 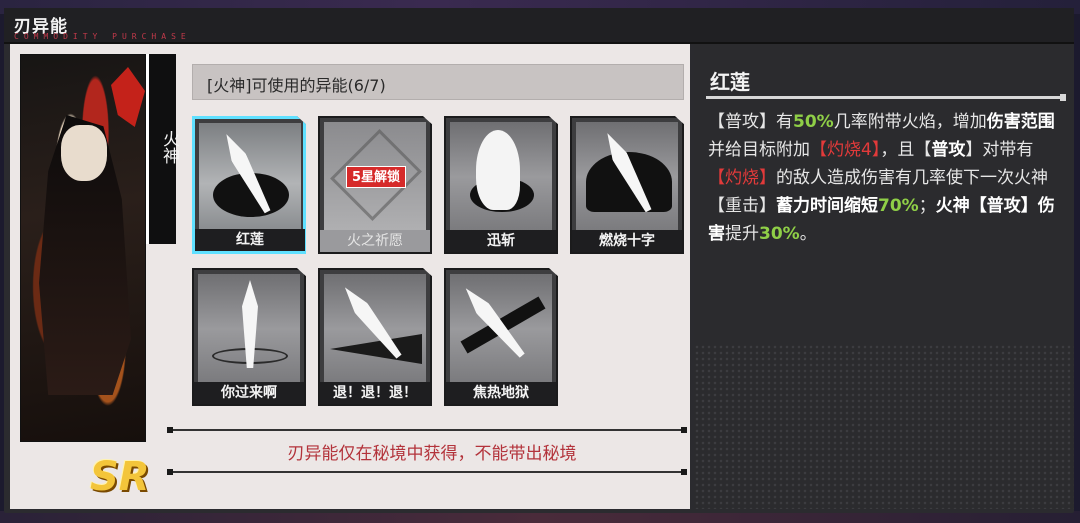 I want to click on detail-segment: 【灼烧】, so click(x=742, y=178).